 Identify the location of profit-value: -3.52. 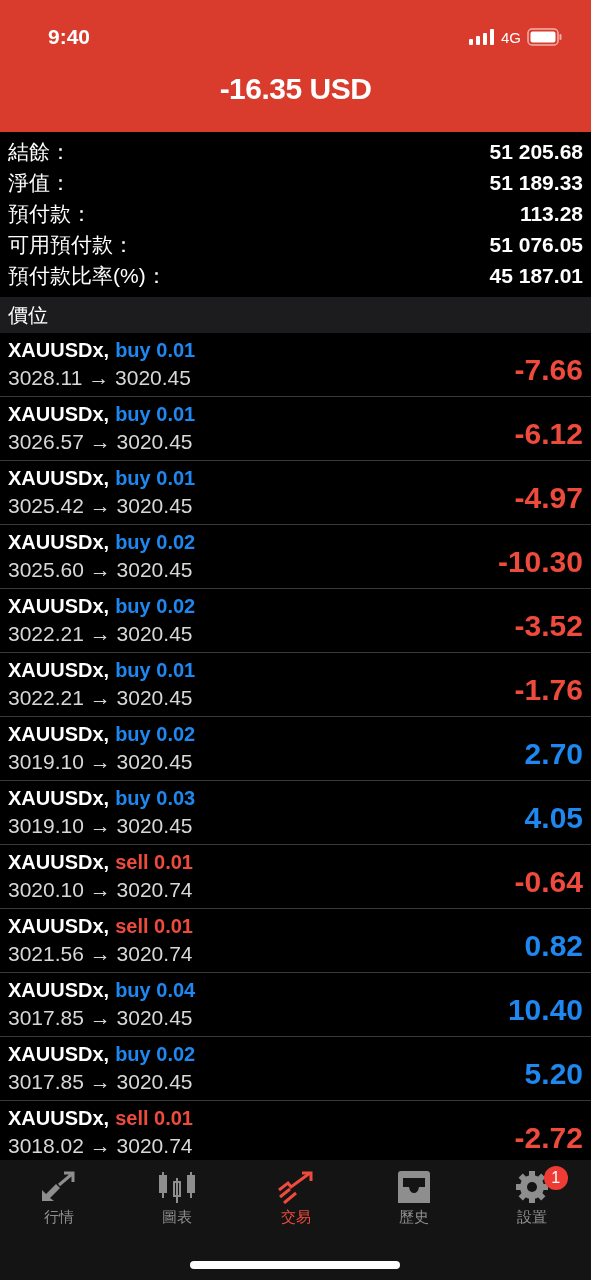
(548, 625).